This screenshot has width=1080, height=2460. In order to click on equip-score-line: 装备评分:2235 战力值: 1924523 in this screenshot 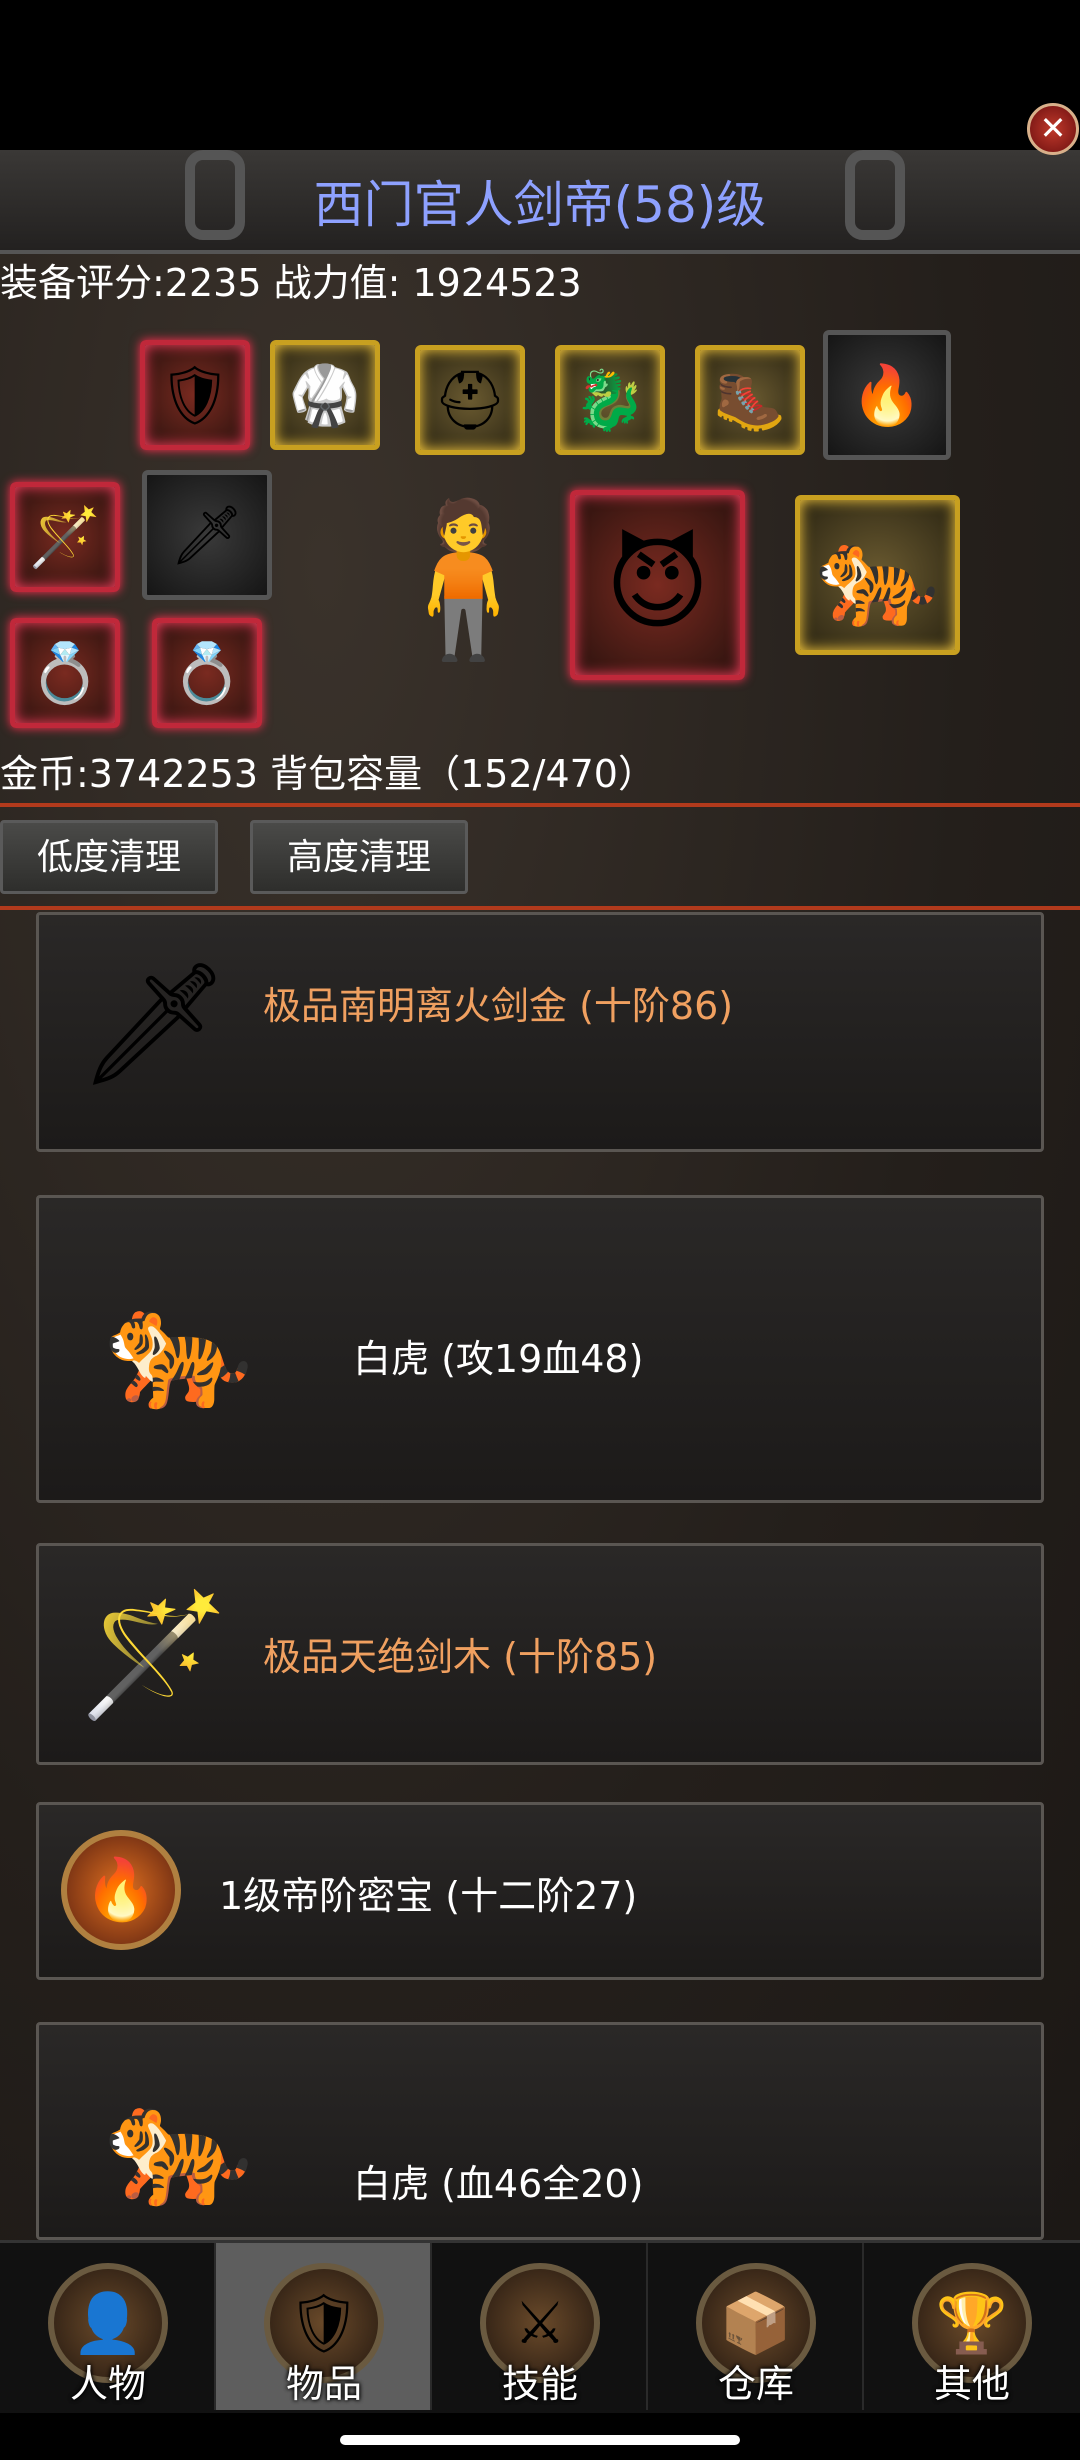, I will do `click(291, 283)`.